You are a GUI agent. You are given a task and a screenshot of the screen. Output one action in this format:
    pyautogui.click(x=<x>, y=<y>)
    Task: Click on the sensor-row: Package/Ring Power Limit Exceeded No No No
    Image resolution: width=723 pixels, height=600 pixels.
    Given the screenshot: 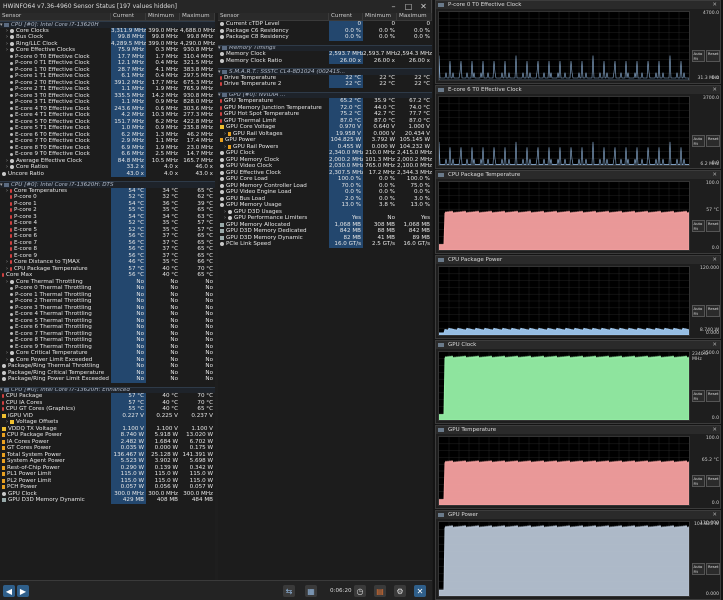 What is the action you would take?
    pyautogui.click(x=107, y=379)
    